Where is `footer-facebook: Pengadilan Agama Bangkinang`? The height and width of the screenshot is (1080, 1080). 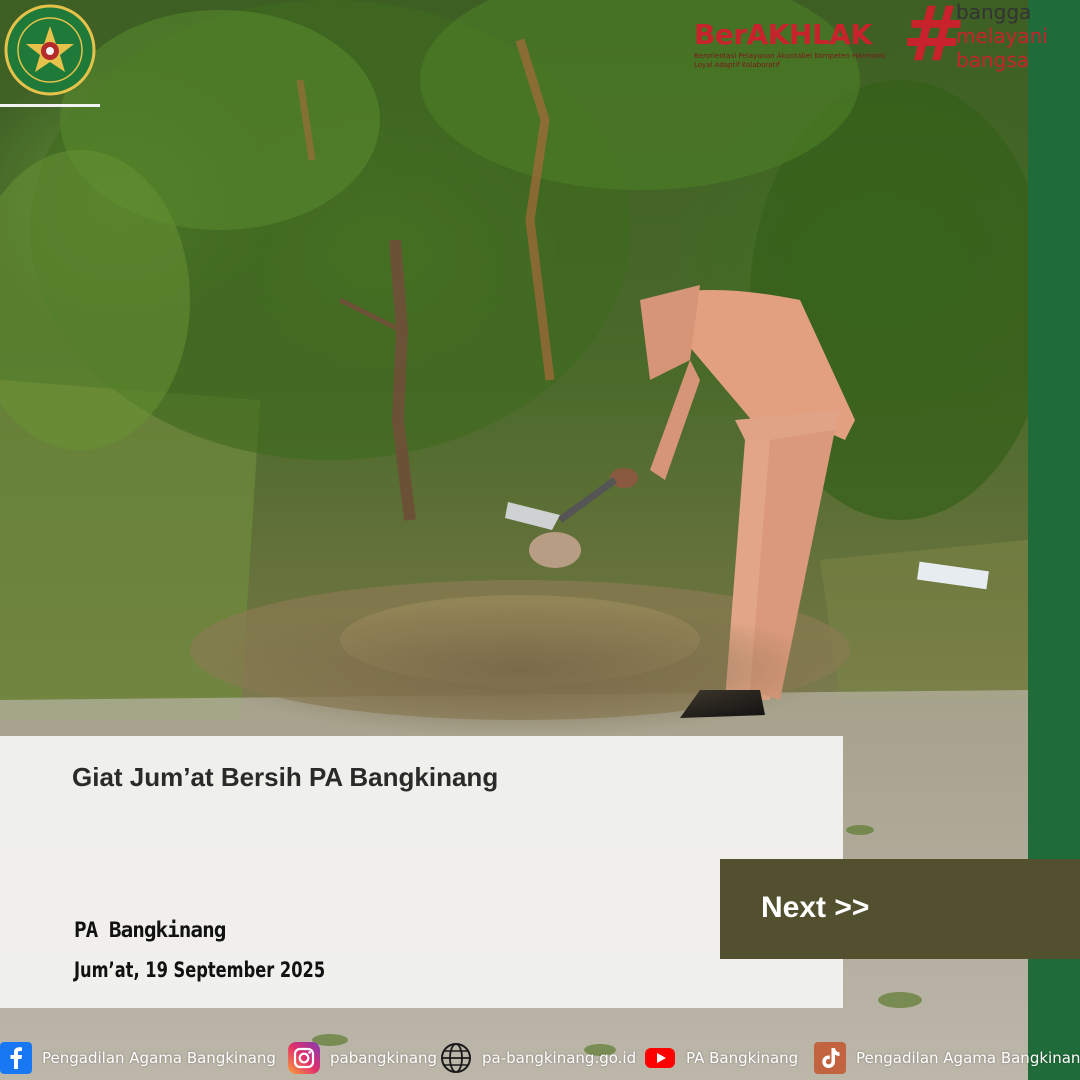
footer-facebook: Pengadilan Agama Bangkinang is located at coordinates (138, 1058).